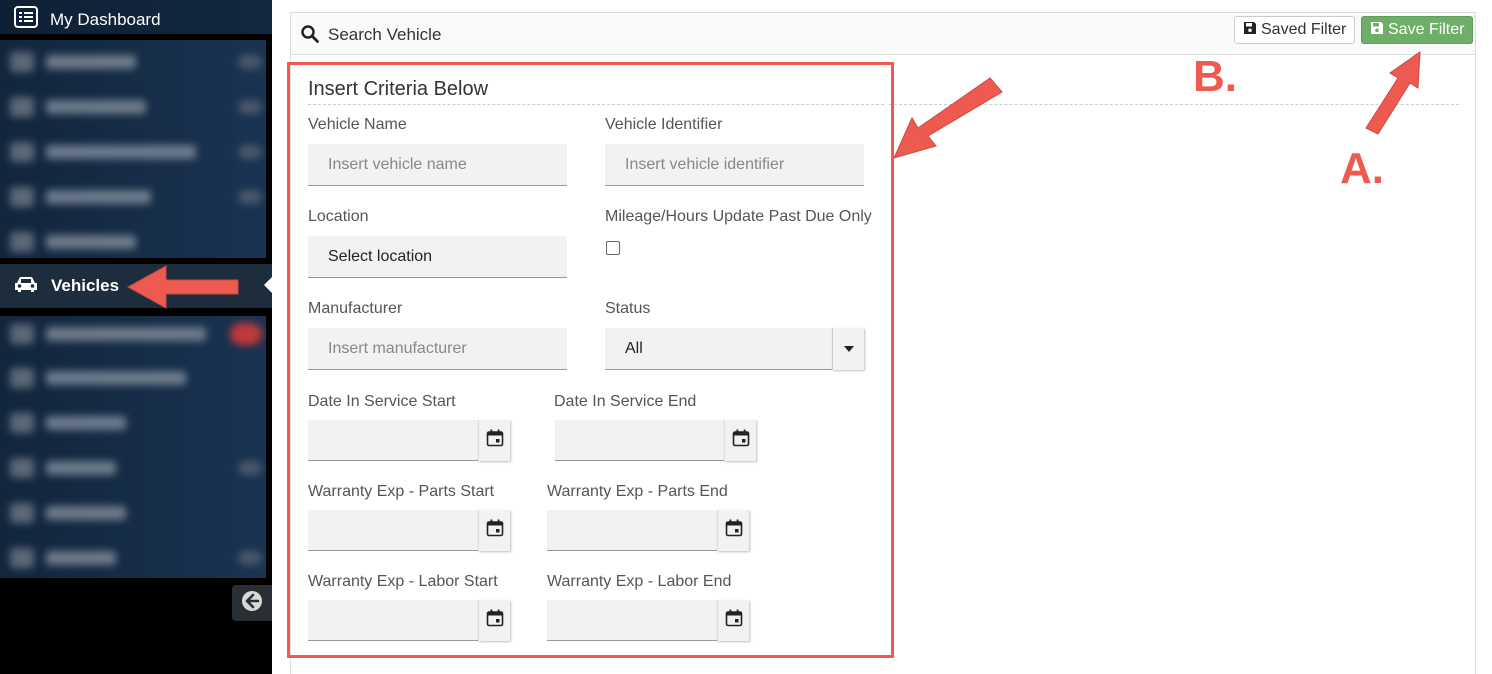 This screenshot has height=674, width=1492. I want to click on arrow-to-criteria, so click(948, 118).